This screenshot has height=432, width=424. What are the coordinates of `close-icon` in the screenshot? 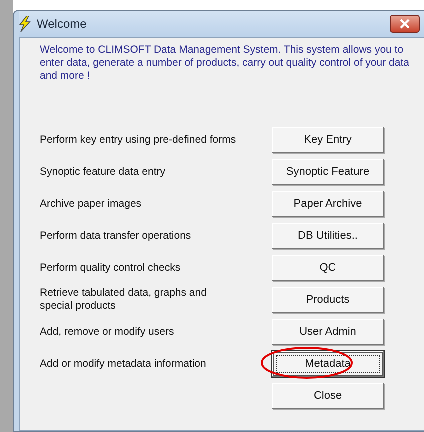 It's located at (405, 24).